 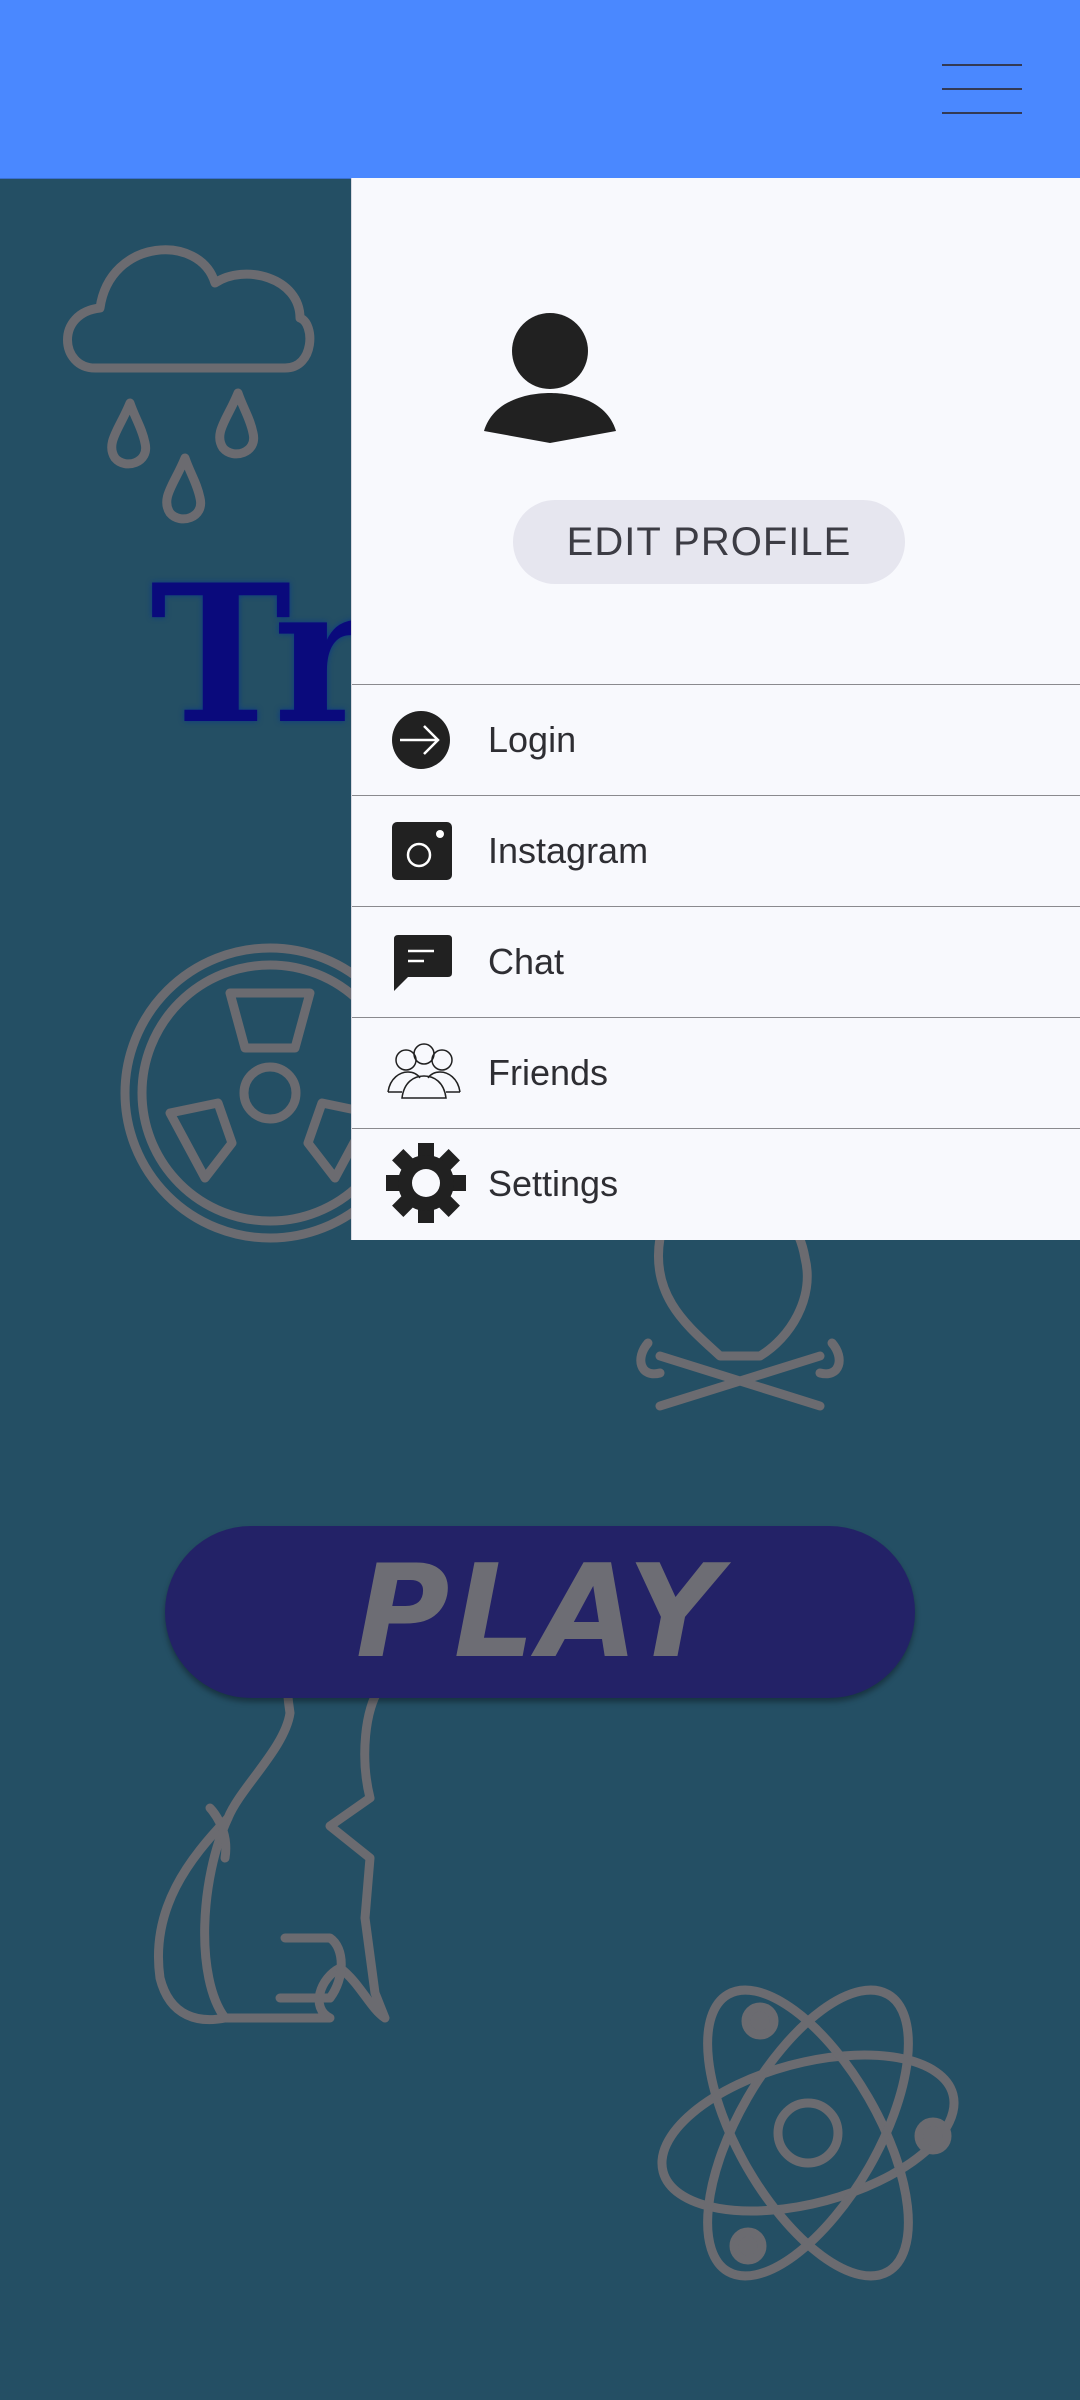 I want to click on atom-icon, so click(x=808, y=2133).